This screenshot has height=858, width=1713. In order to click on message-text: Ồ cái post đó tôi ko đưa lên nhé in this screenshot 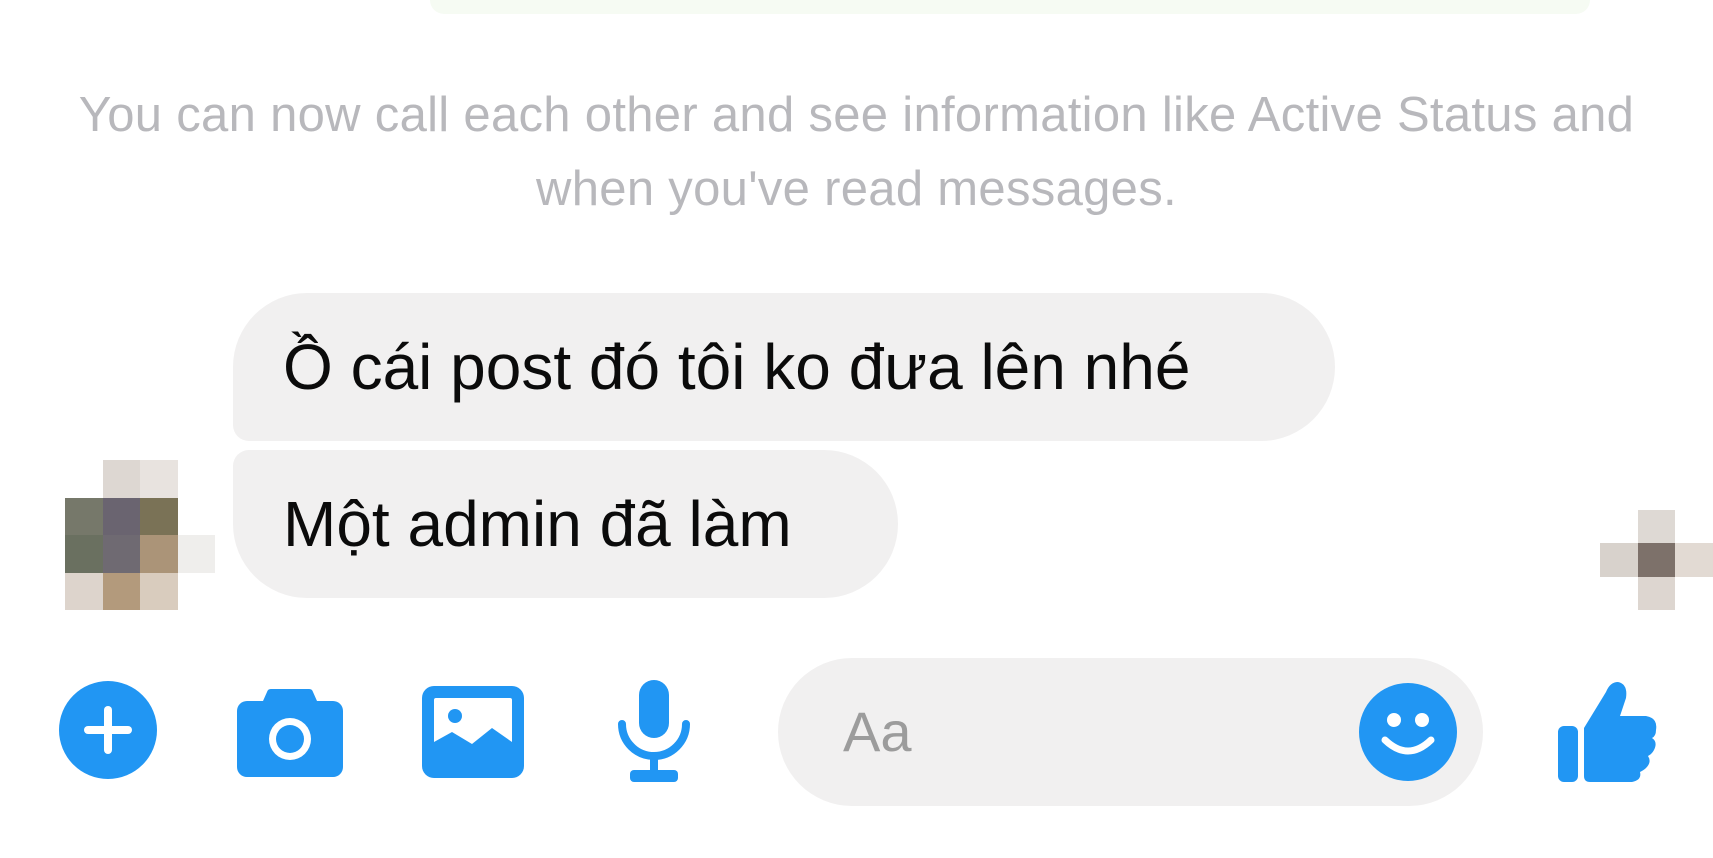, I will do `click(737, 367)`.